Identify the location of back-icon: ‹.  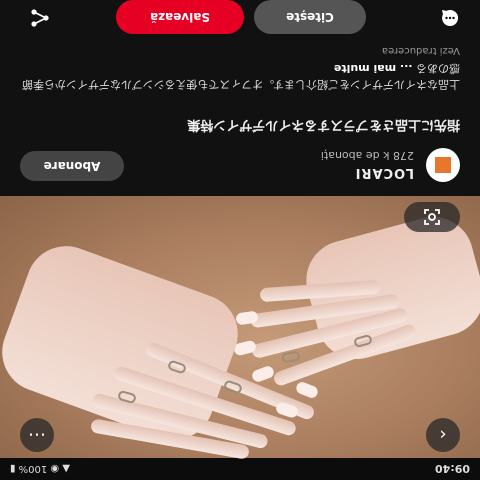
(443, 435).